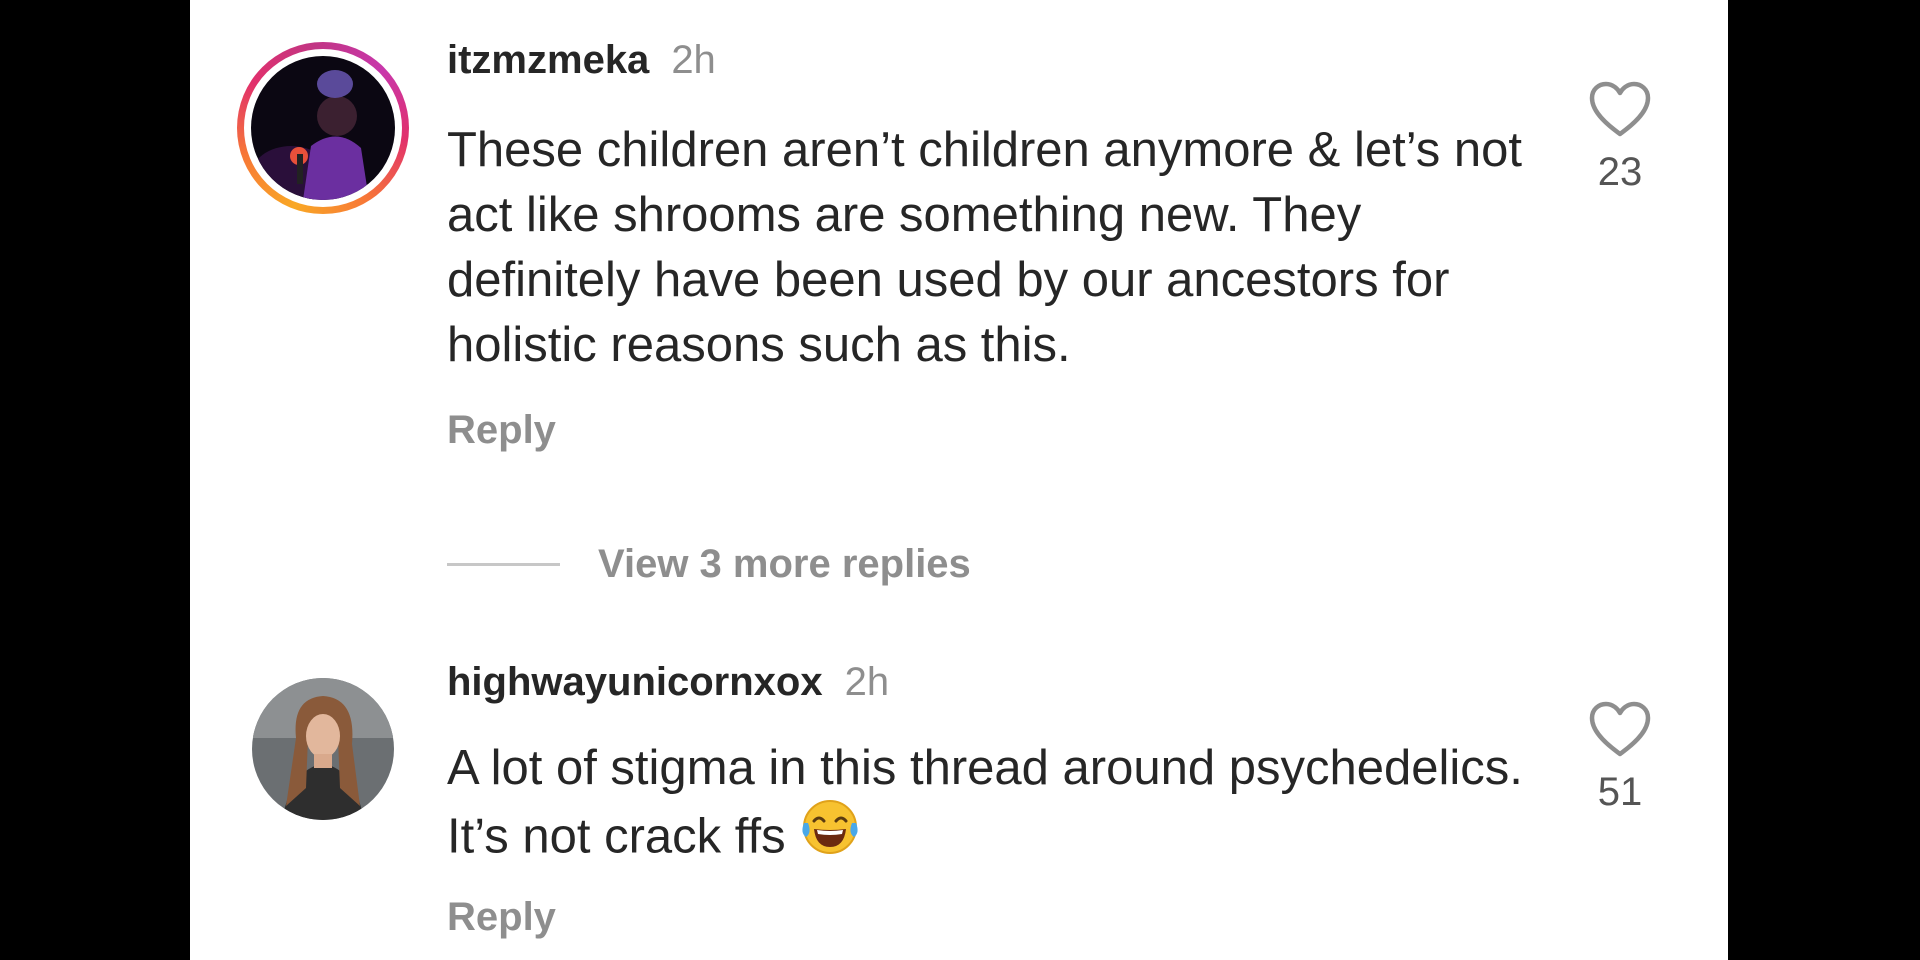  What do you see at coordinates (635, 682) in the screenshot?
I see `username: highwayunicornxox` at bounding box center [635, 682].